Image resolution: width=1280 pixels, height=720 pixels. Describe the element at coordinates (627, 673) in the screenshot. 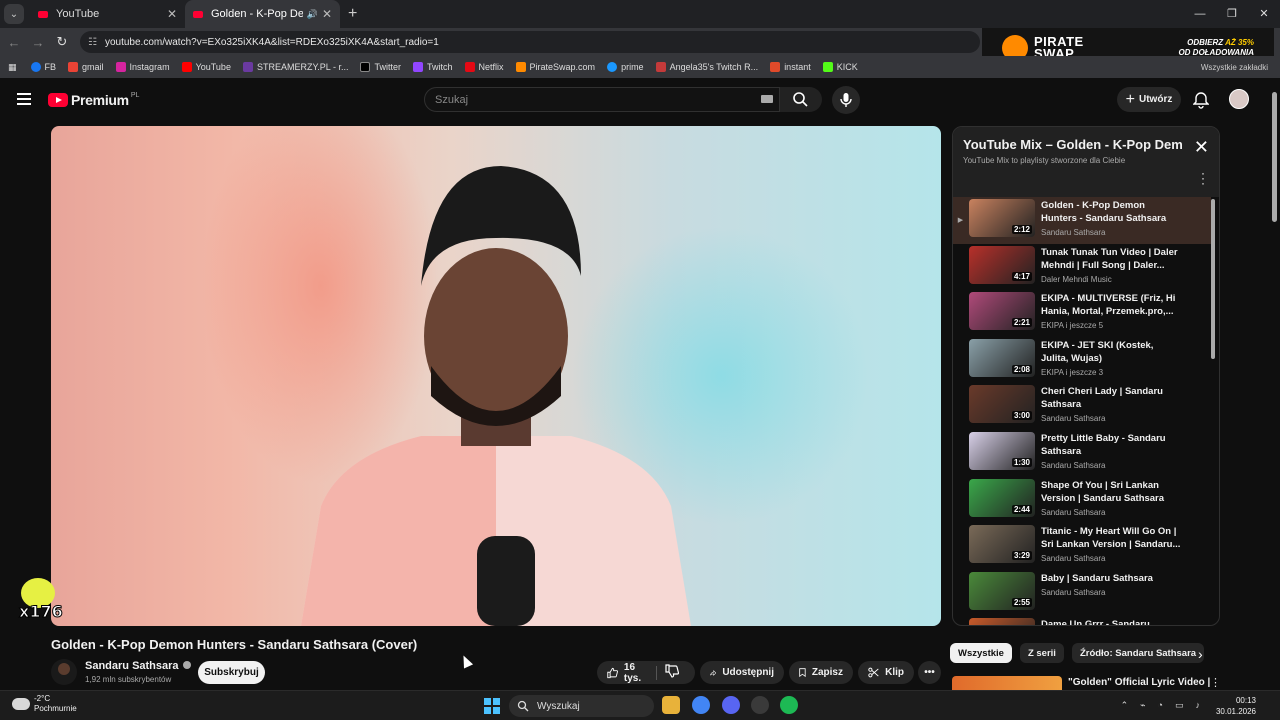

I see `like-button: 16 tys.` at that location.